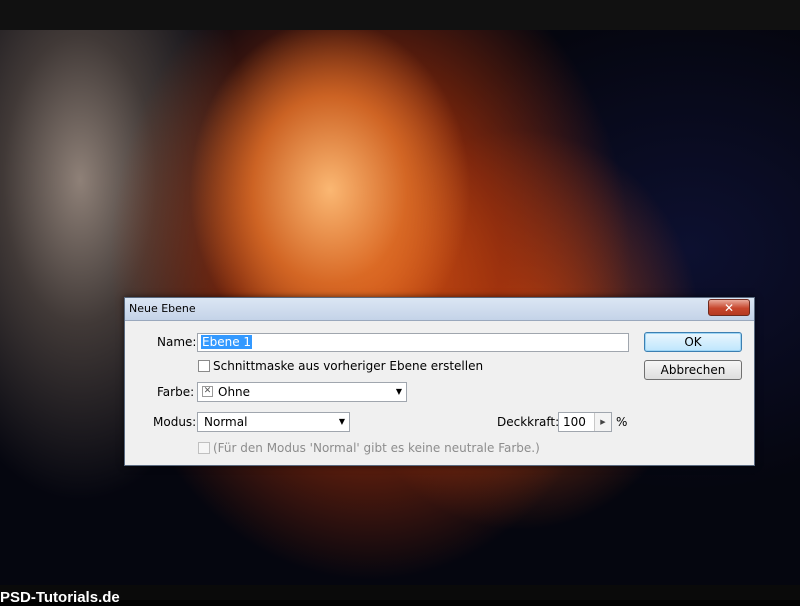  I want to click on clip-mask-checkbox, so click(204, 366).